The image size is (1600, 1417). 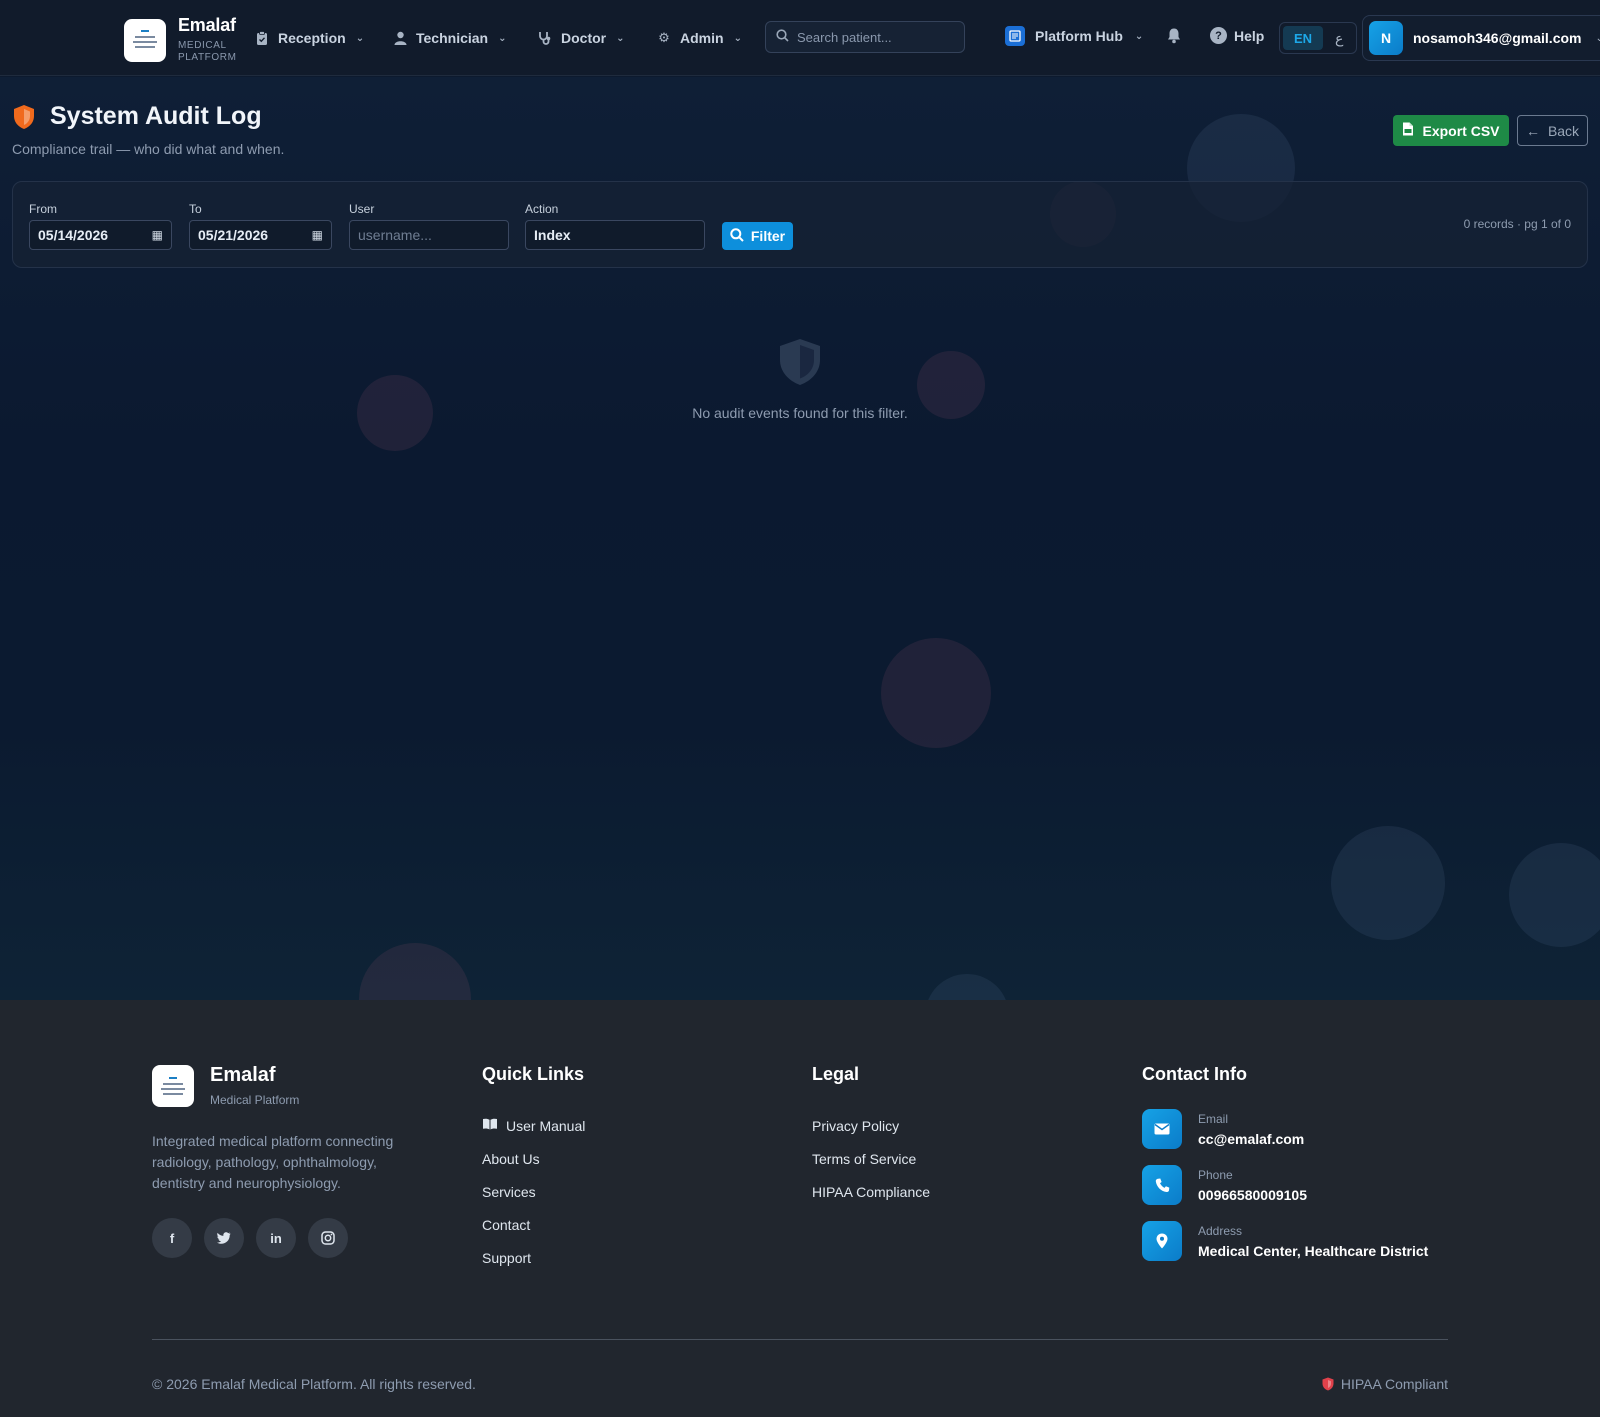 I want to click on to-date-input: 05/21/2026 ▦, so click(x=260, y=235).